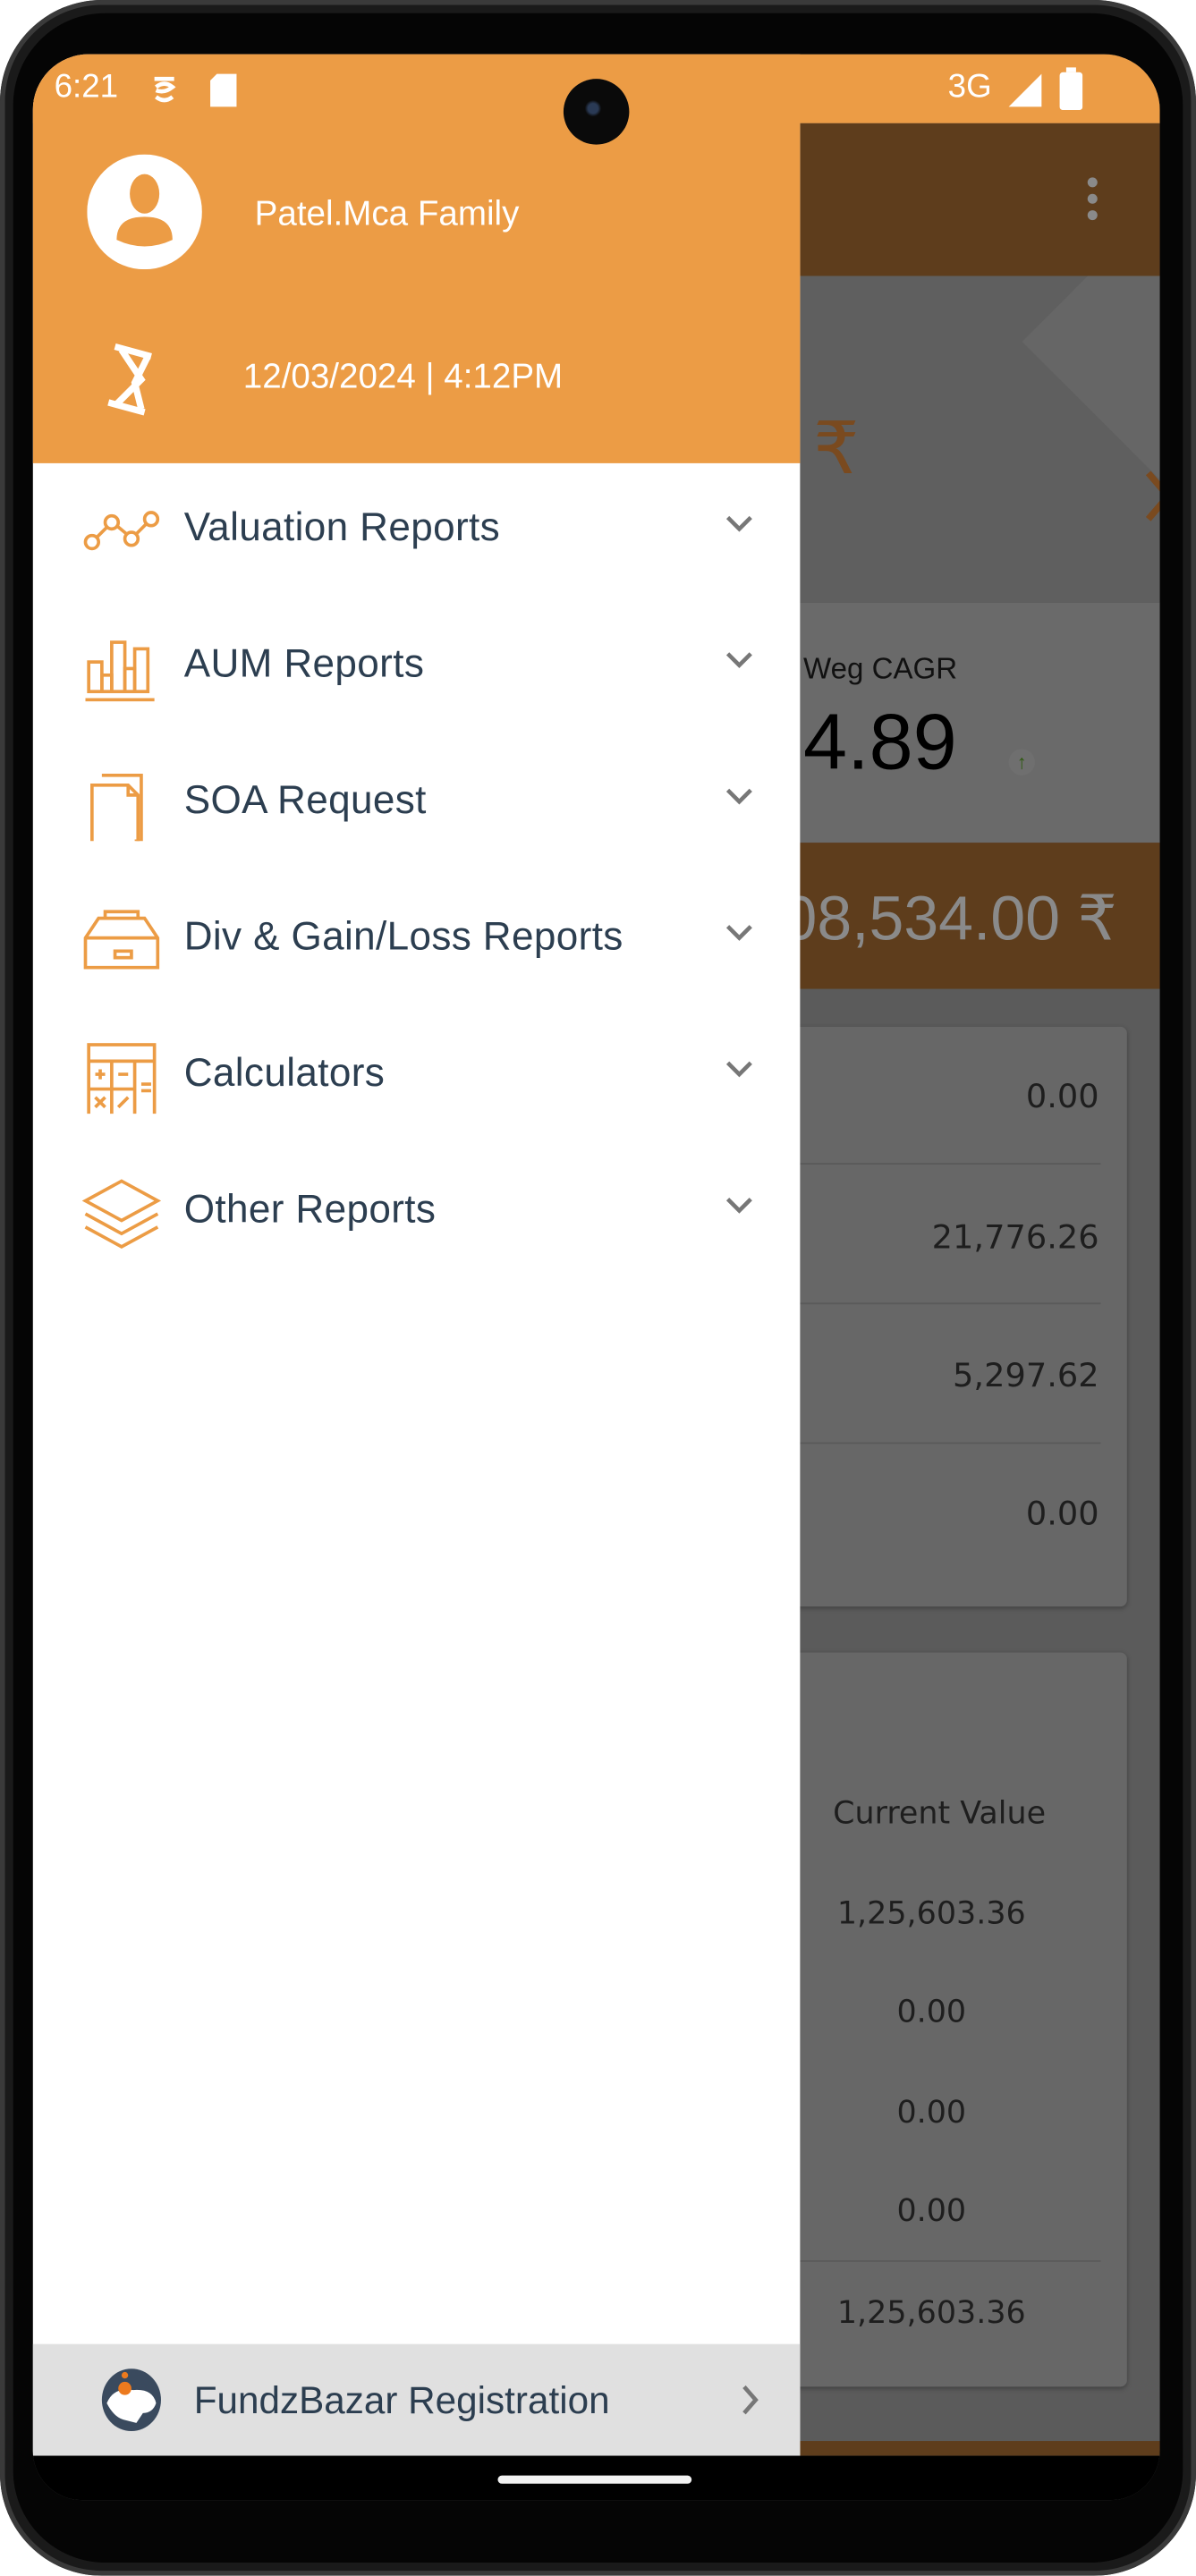 The height and width of the screenshot is (2576, 1196). Describe the element at coordinates (284, 1073) in the screenshot. I see `menu-item-label: Calculators` at that location.